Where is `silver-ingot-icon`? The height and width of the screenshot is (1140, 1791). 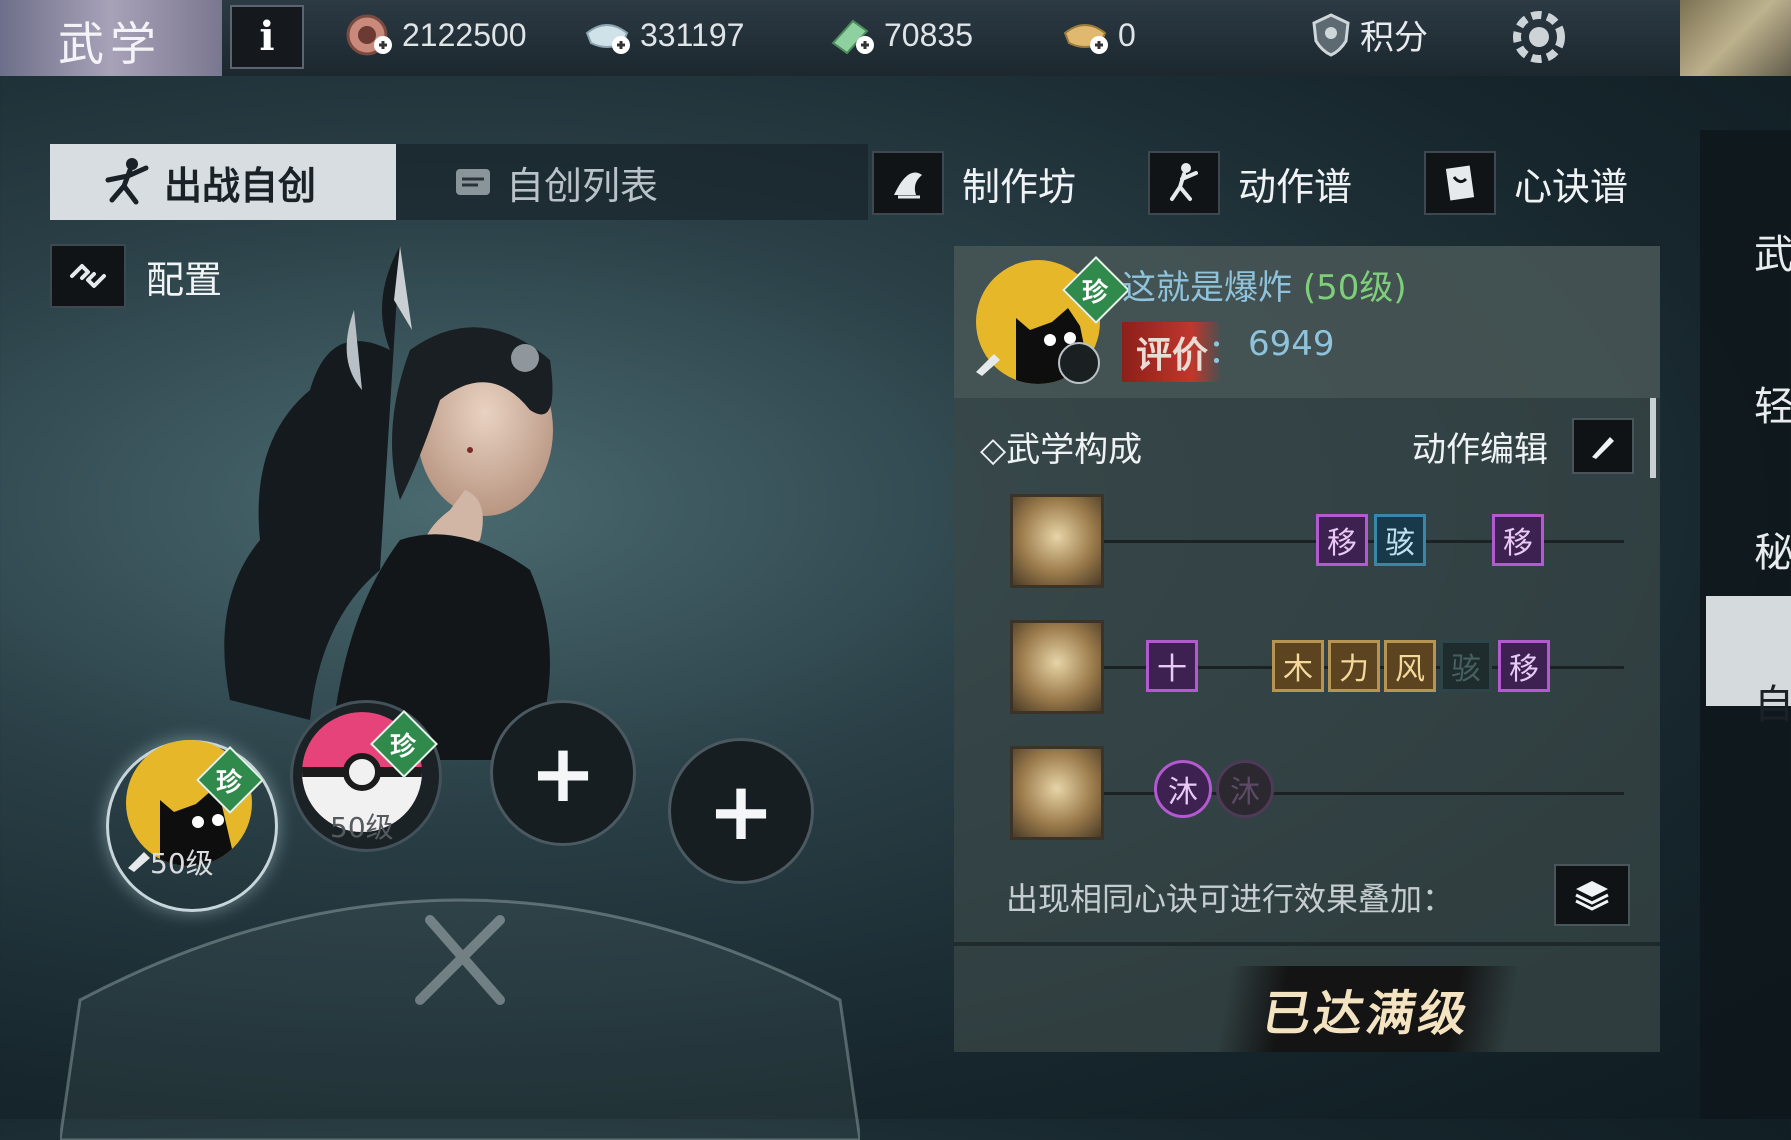 silver-ingot-icon is located at coordinates (608, 35).